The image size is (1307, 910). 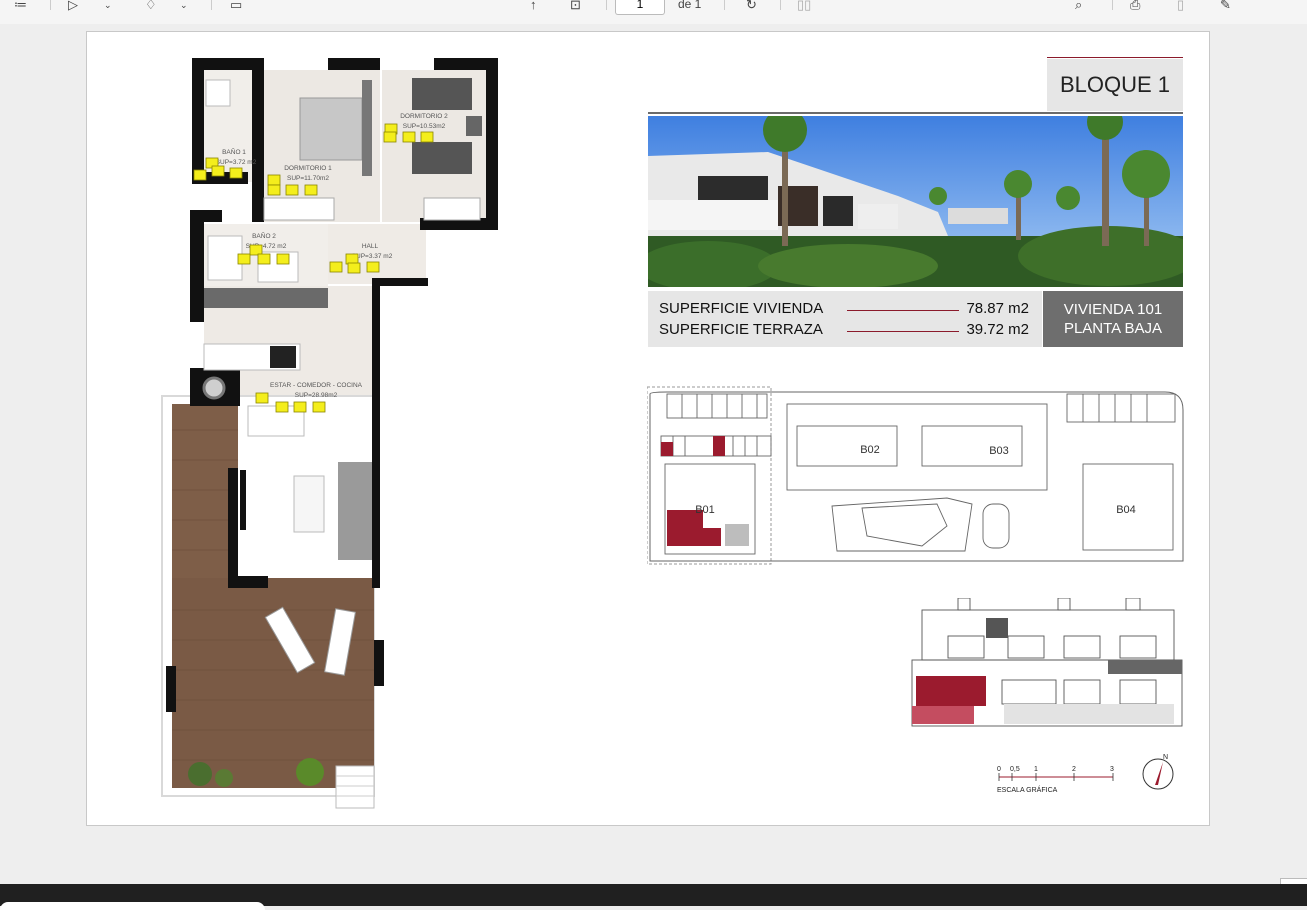 I want to click on rotate-icon: ↻, so click(x=751, y=6).